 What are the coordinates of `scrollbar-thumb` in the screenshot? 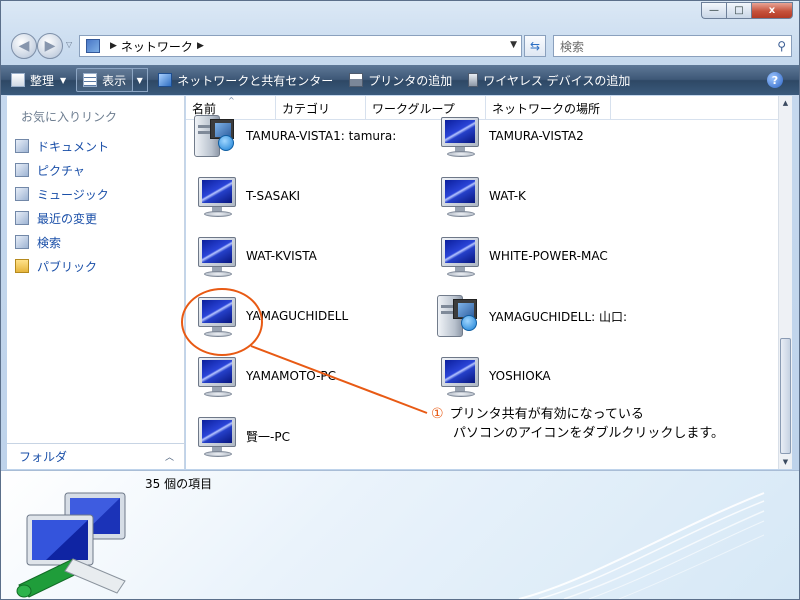 It's located at (785, 396).